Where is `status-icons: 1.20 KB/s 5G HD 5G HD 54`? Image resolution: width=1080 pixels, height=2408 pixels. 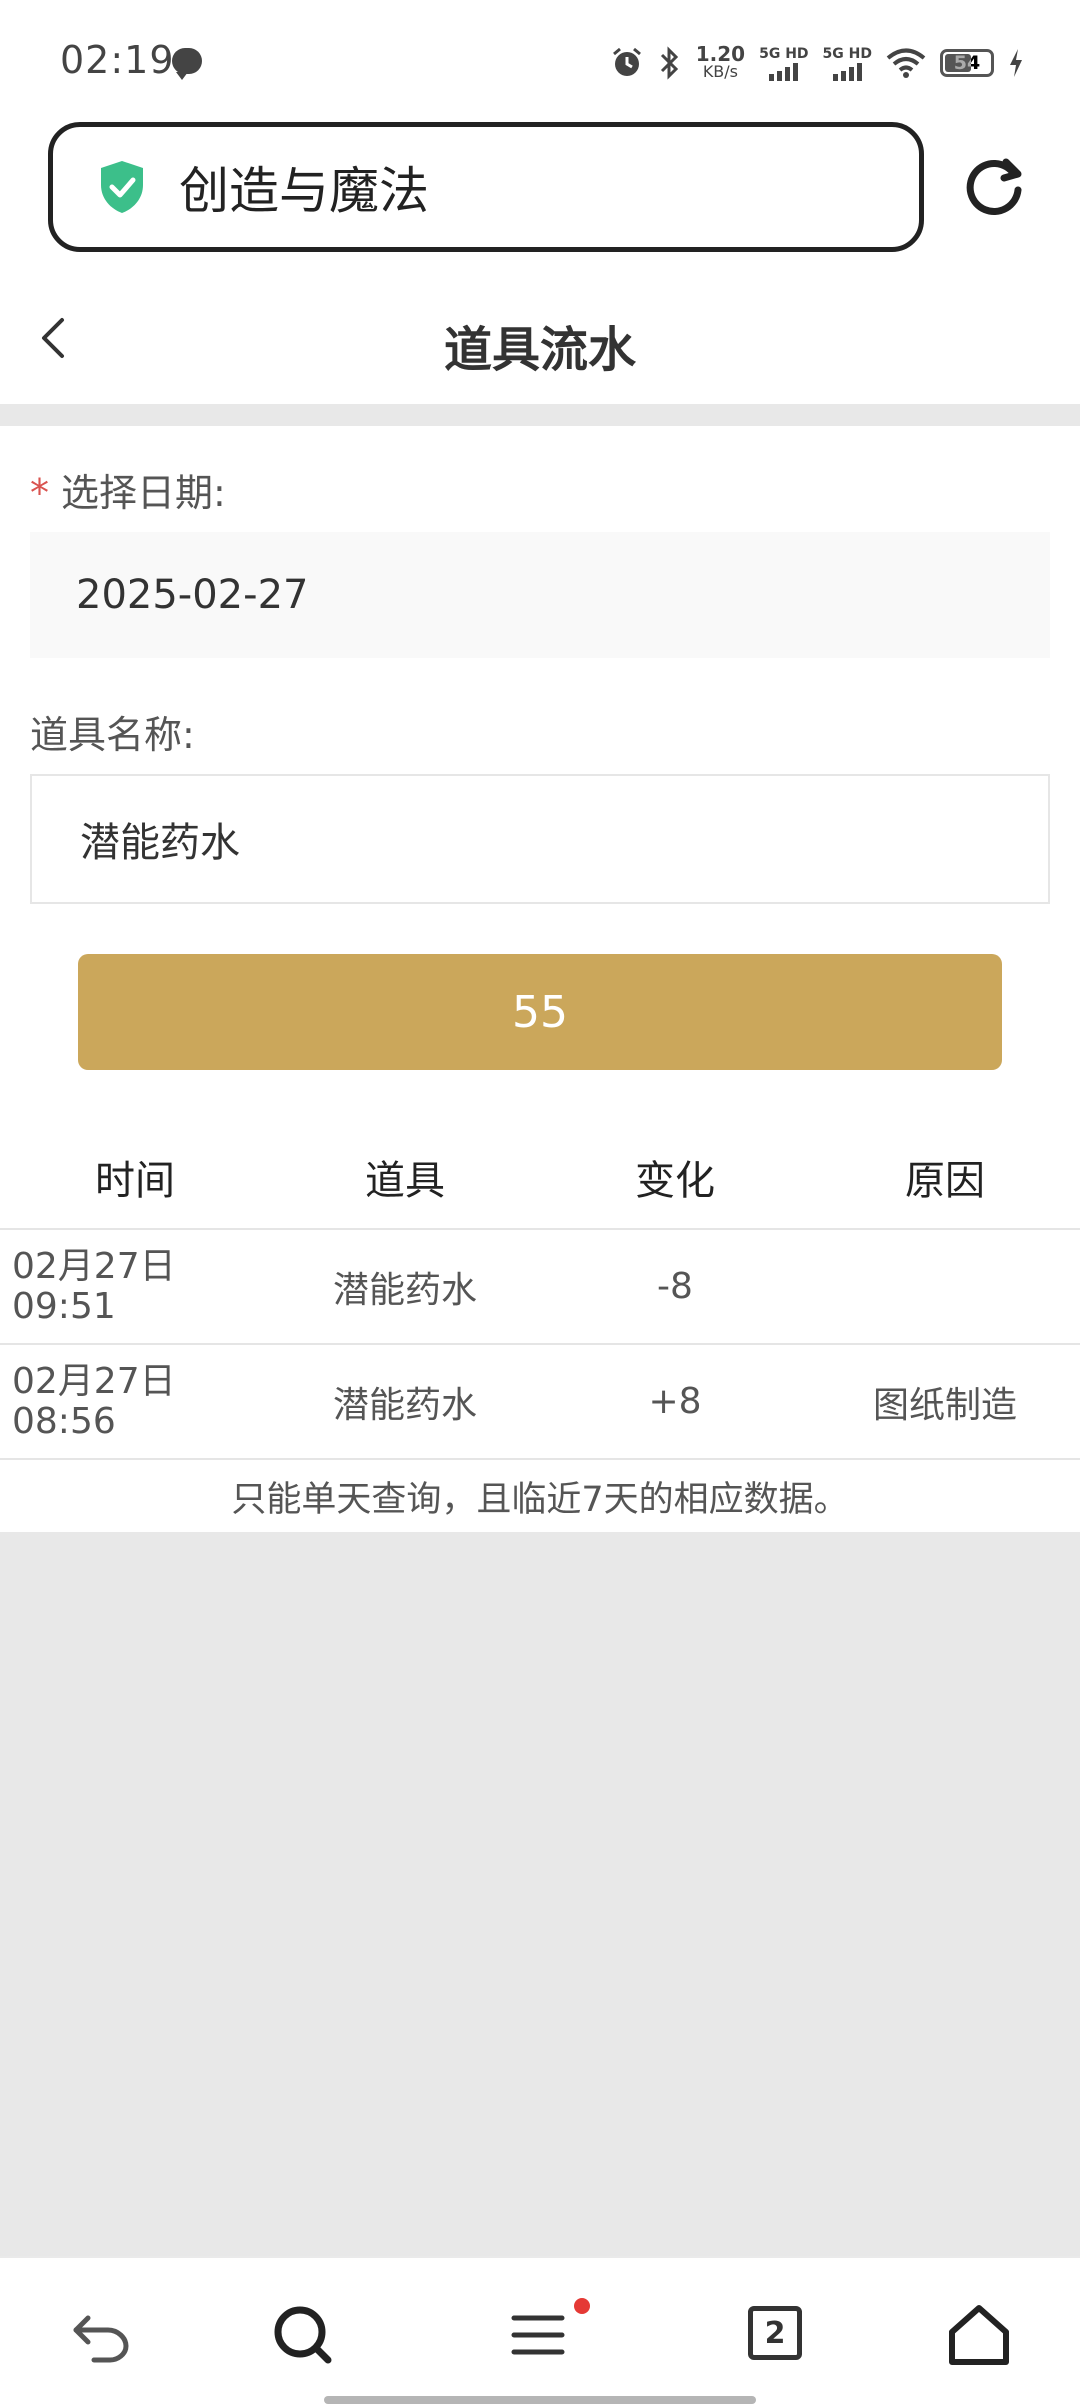 status-icons: 1.20 KB/s 5G HD 5G HD 54 is located at coordinates (817, 63).